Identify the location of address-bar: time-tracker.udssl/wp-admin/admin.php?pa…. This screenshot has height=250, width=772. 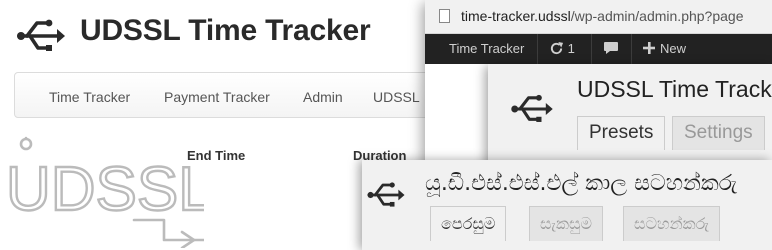
(598, 17).